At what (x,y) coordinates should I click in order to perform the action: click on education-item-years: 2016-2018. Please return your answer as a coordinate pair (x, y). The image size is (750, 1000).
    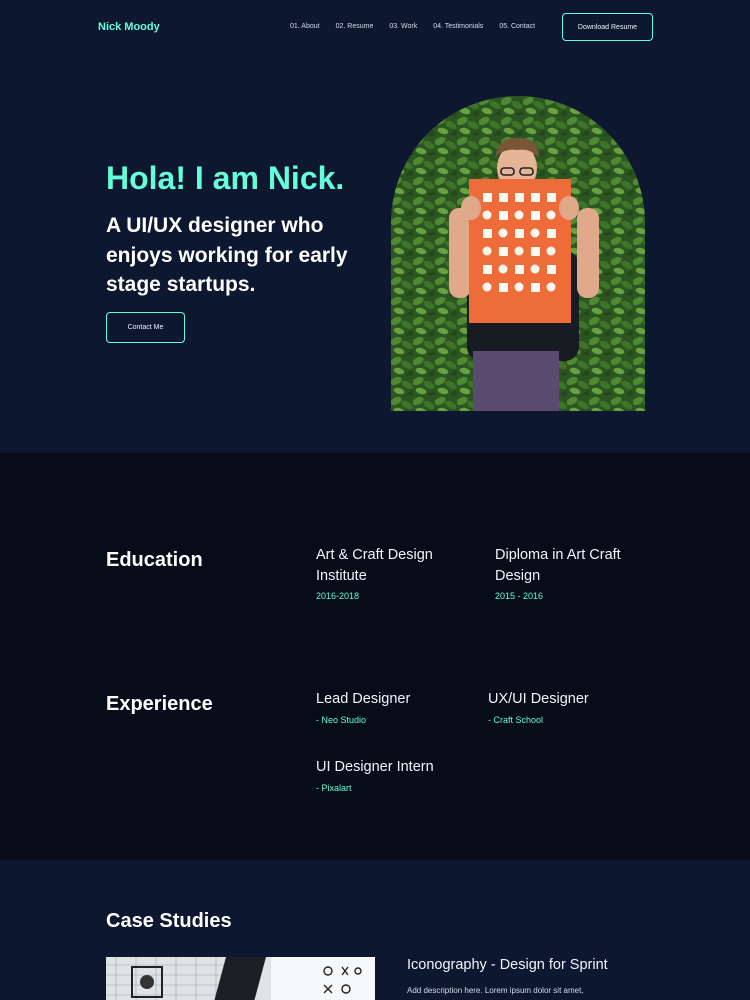
    Looking at the image, I should click on (338, 596).